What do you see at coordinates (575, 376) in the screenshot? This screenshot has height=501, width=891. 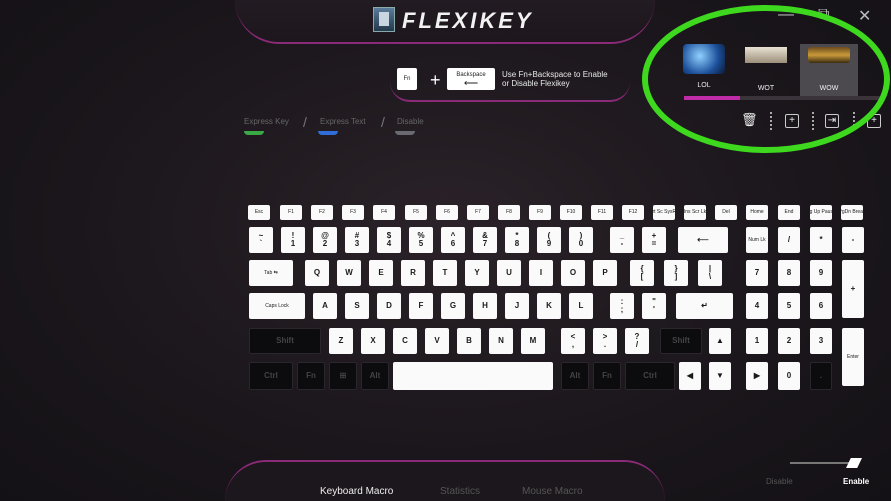 I see `key-r5-5: Alt` at bounding box center [575, 376].